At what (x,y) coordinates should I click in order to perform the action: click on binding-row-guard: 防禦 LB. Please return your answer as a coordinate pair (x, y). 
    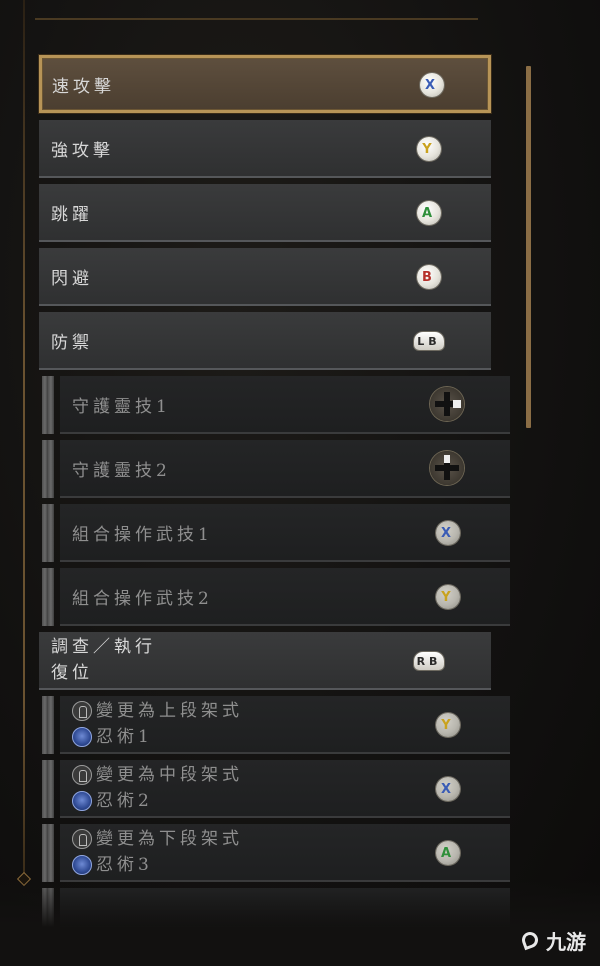
    Looking at the image, I should click on (265, 341).